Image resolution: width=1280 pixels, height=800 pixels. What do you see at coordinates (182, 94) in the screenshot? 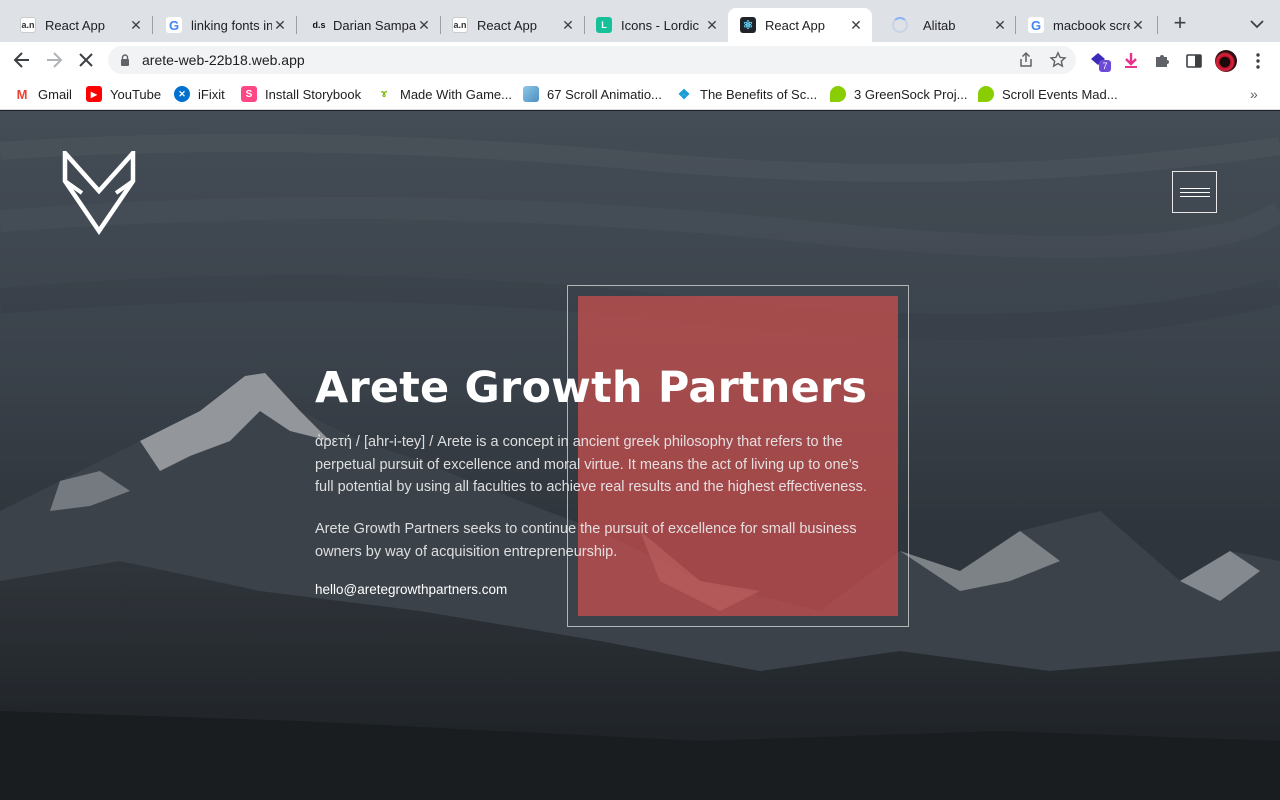
I see `ifixit-icon: ✕` at bounding box center [182, 94].